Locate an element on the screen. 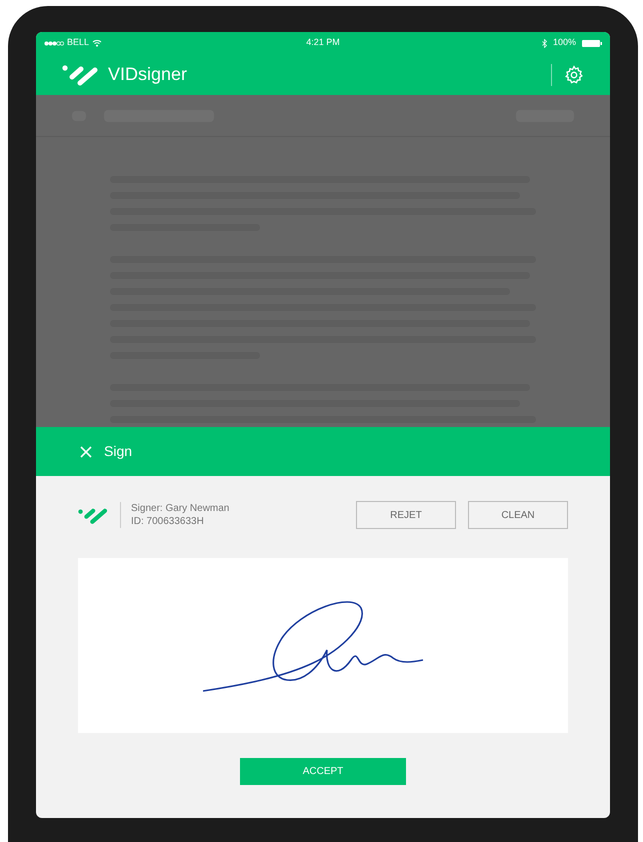 The image size is (643, 842). action-button: REJET is located at coordinates (406, 515).